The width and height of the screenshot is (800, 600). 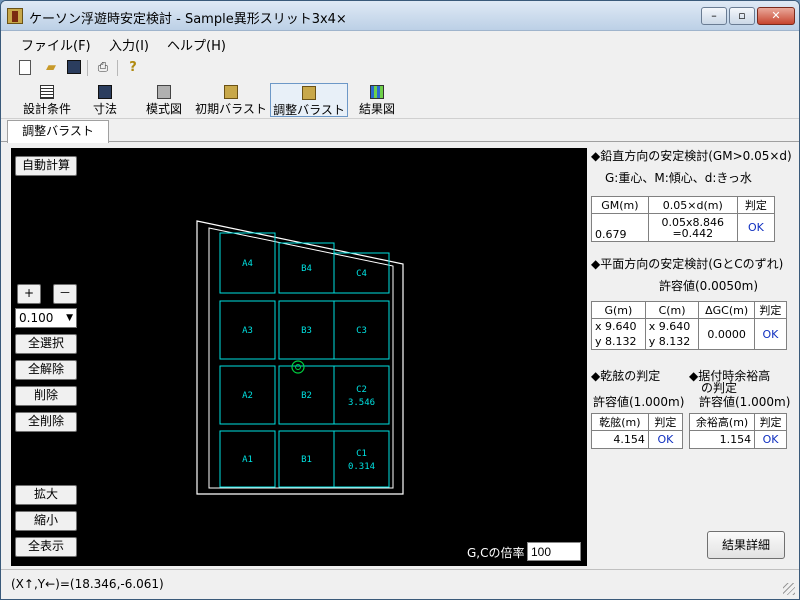 What do you see at coordinates (46, 344) in the screenshot?
I see `select-all-button: 全選択` at bounding box center [46, 344].